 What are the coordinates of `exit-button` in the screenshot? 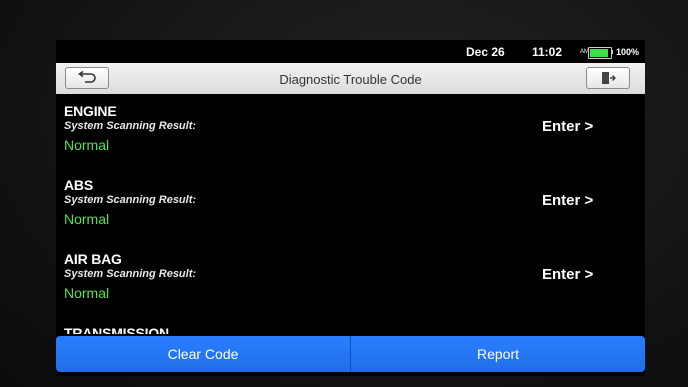 It's located at (608, 78).